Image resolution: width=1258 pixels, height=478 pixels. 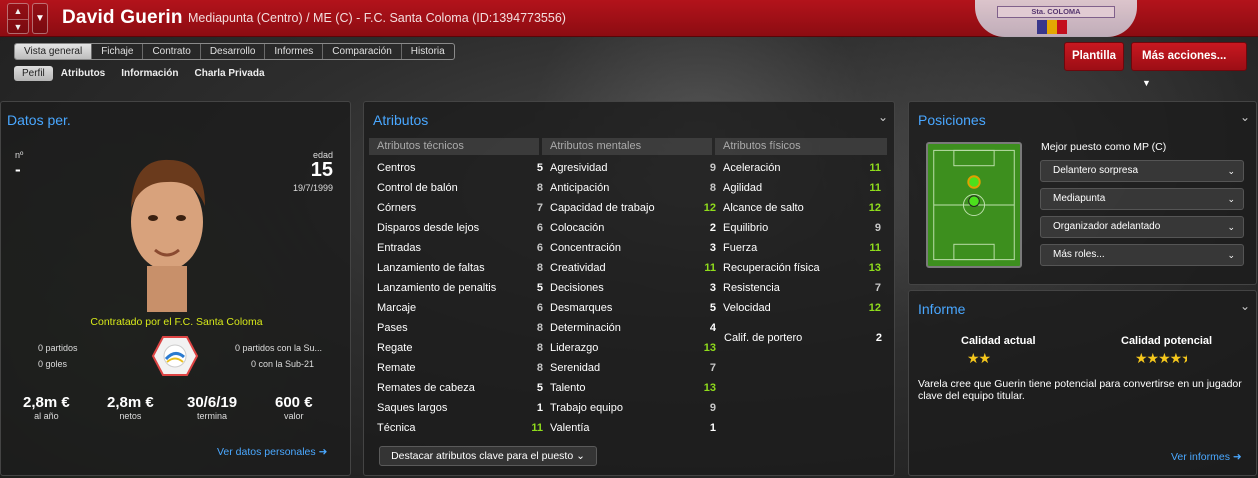 What do you see at coordinates (1094, 56) in the screenshot?
I see `plantilla-button: Plantilla` at bounding box center [1094, 56].